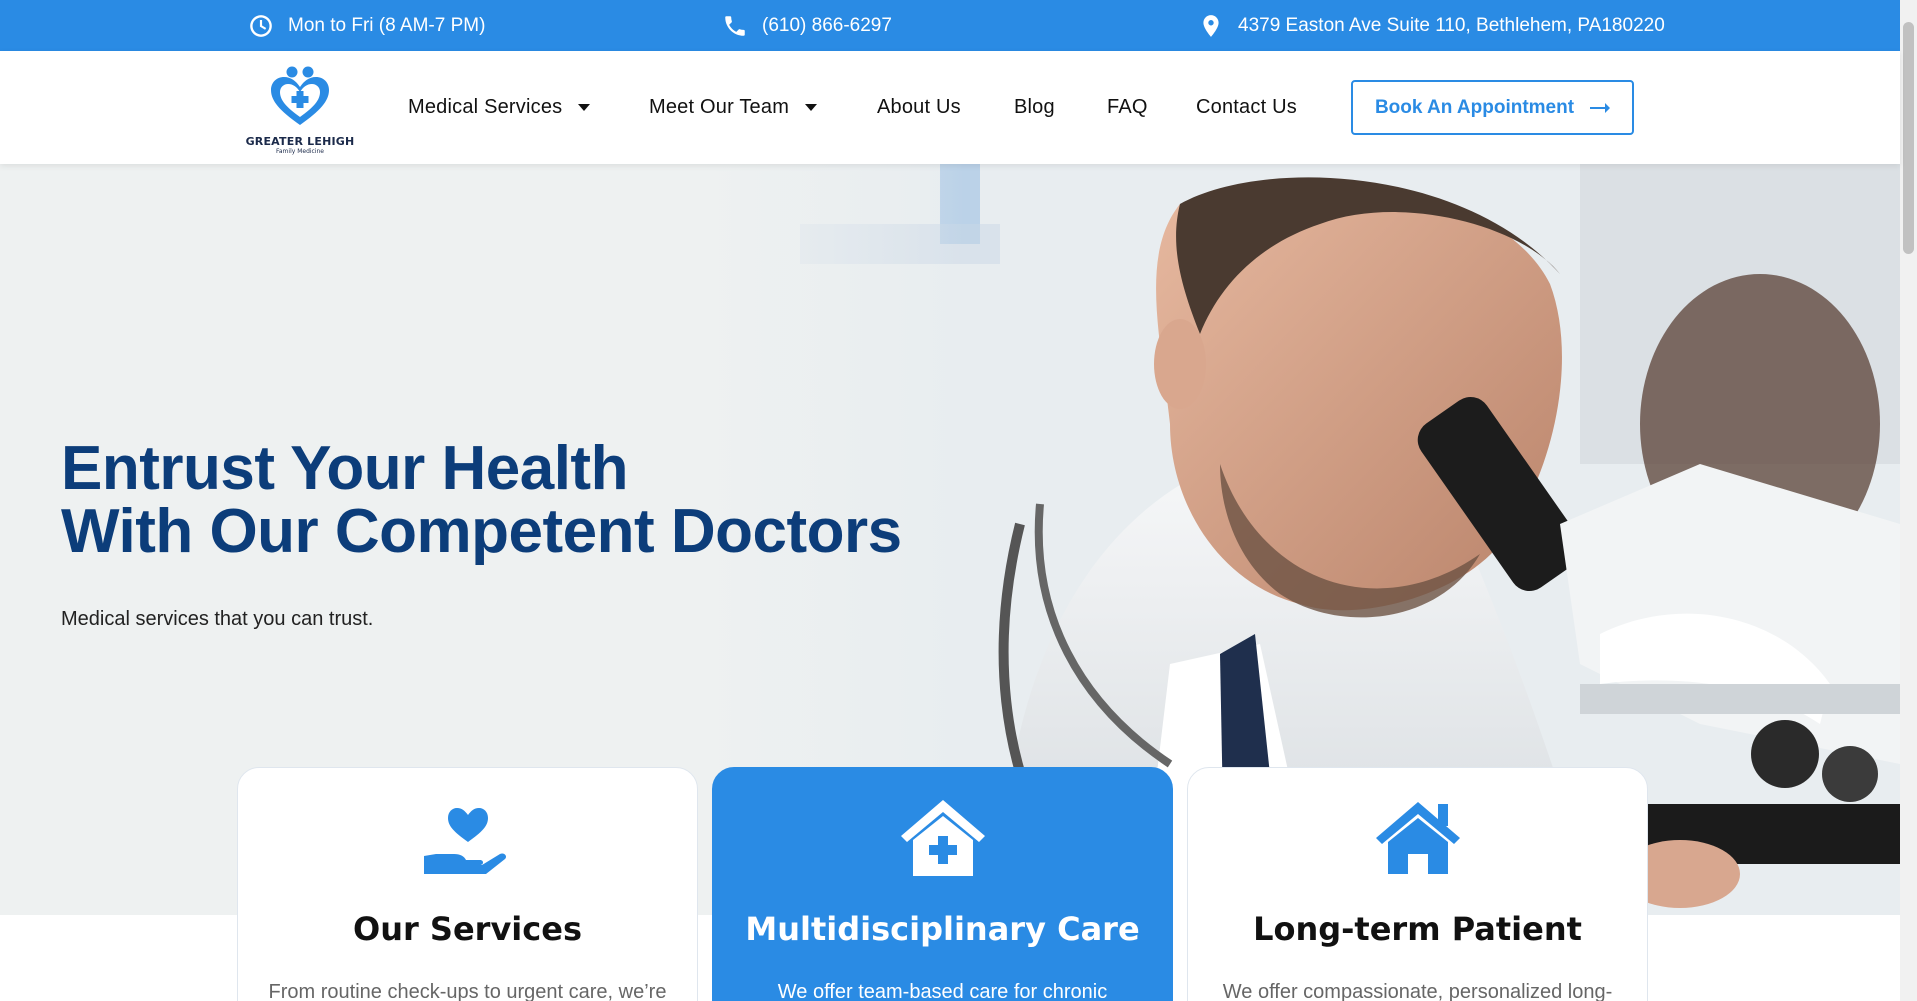  Describe the element at coordinates (942, 991) in the screenshot. I see `card-multidisciplinary-care-desc: We offer team-based care for chronic` at that location.